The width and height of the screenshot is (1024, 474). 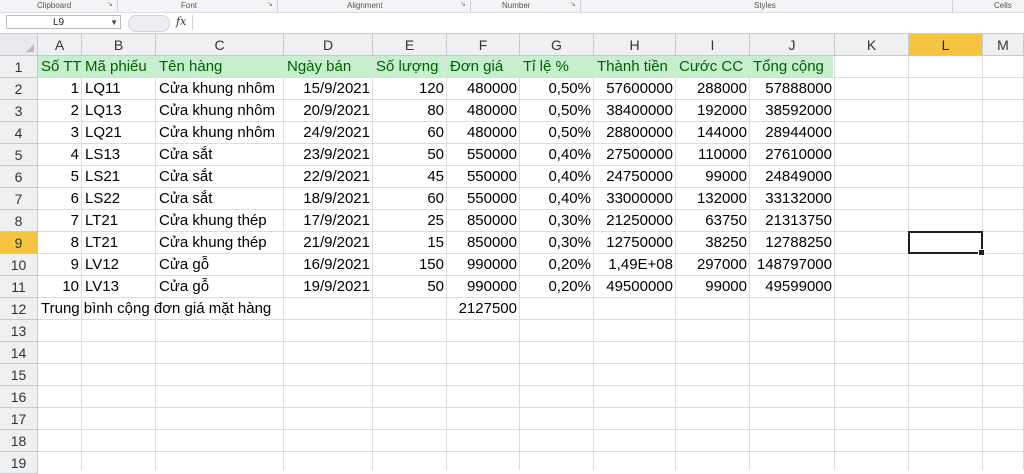 What do you see at coordinates (60, 221) in the screenshot?
I see `cell-a8: 7` at bounding box center [60, 221].